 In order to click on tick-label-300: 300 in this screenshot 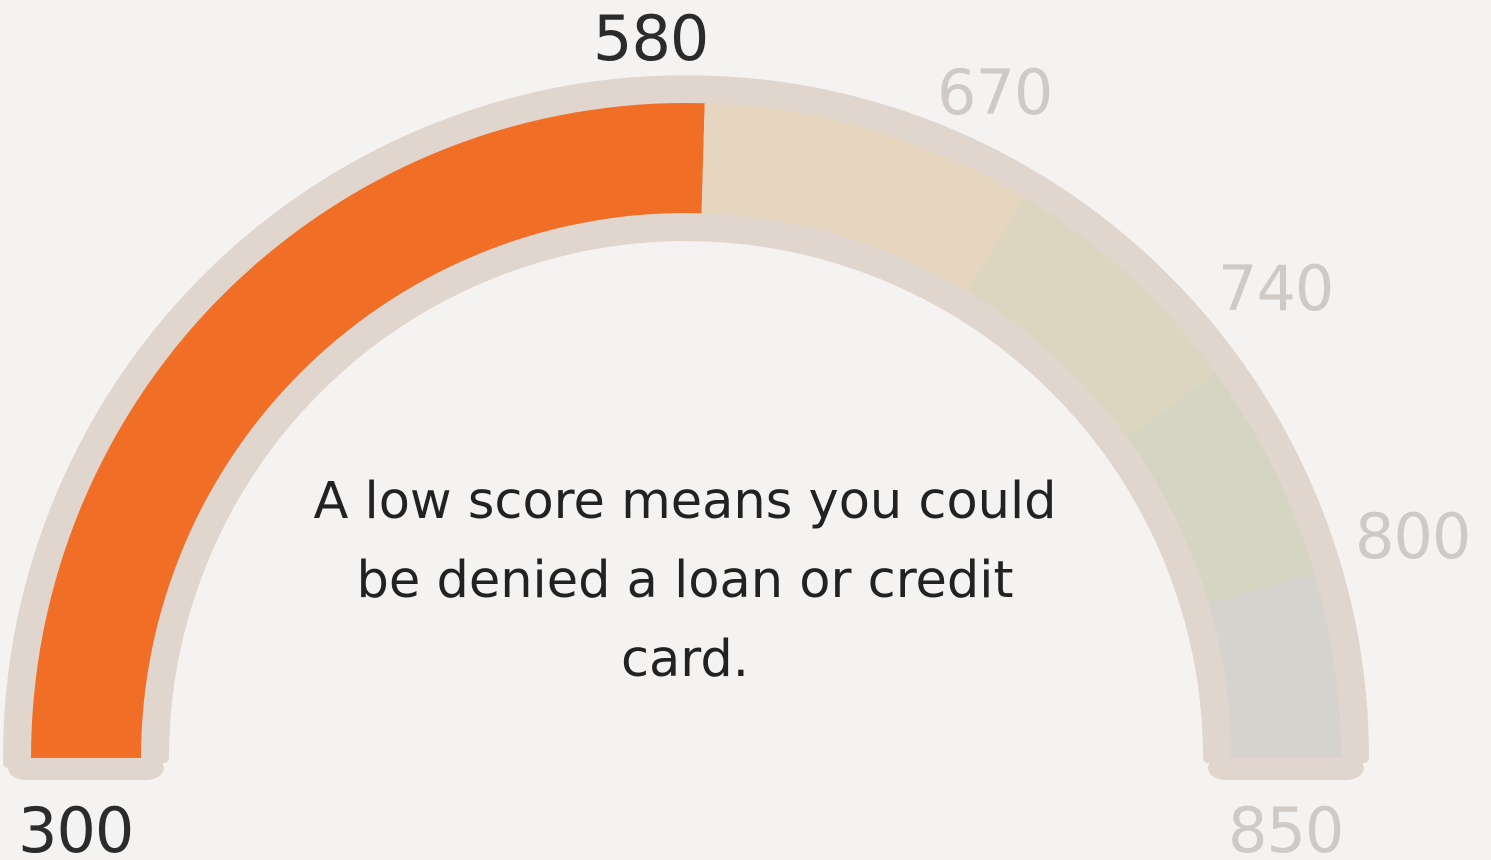, I will do `click(76, 827)`.